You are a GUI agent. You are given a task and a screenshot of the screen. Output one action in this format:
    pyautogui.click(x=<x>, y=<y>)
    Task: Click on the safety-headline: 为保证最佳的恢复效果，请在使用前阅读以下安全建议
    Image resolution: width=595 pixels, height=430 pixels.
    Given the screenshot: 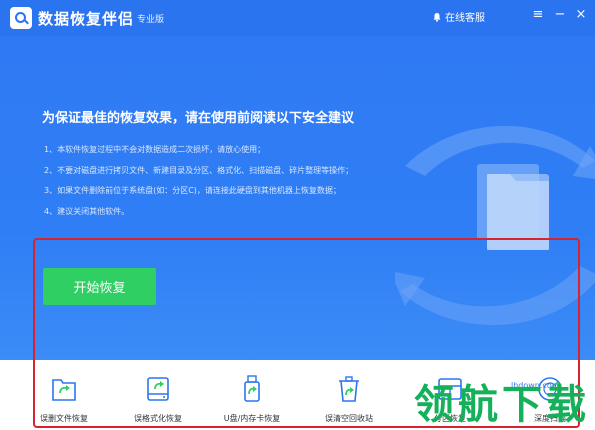 What is the action you would take?
    pyautogui.click(x=198, y=118)
    